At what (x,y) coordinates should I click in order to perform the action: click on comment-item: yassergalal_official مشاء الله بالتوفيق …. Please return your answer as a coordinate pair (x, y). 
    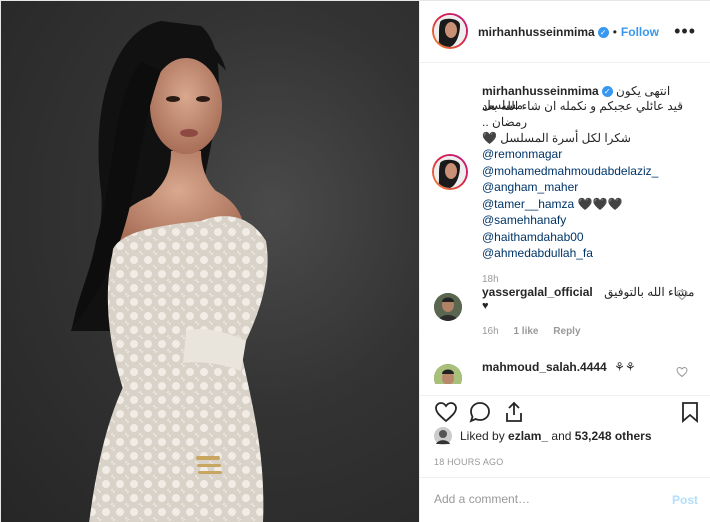
    Looking at the image, I should click on (565, 309).